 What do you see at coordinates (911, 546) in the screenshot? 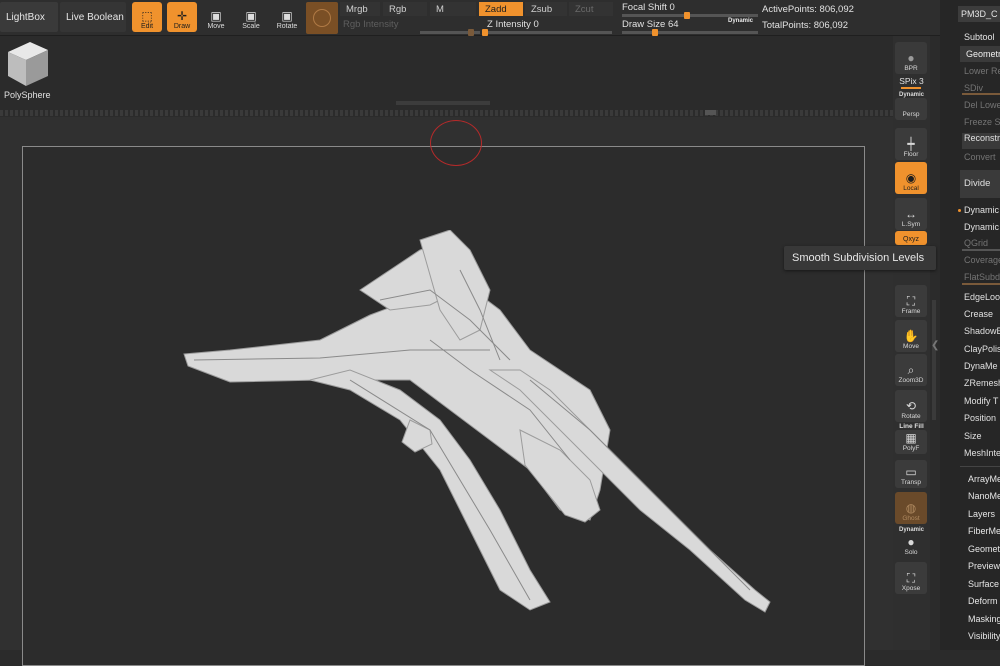
I see `solo-button: ● Solo` at bounding box center [911, 546].